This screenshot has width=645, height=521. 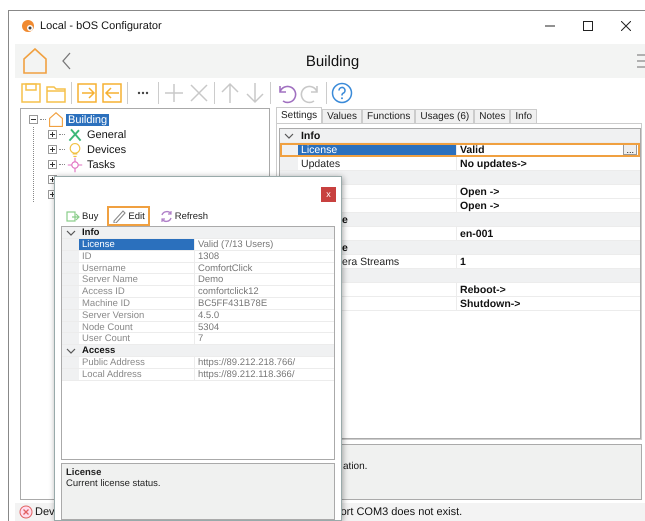 What do you see at coordinates (75, 134) in the screenshot?
I see `tools-icon` at bounding box center [75, 134].